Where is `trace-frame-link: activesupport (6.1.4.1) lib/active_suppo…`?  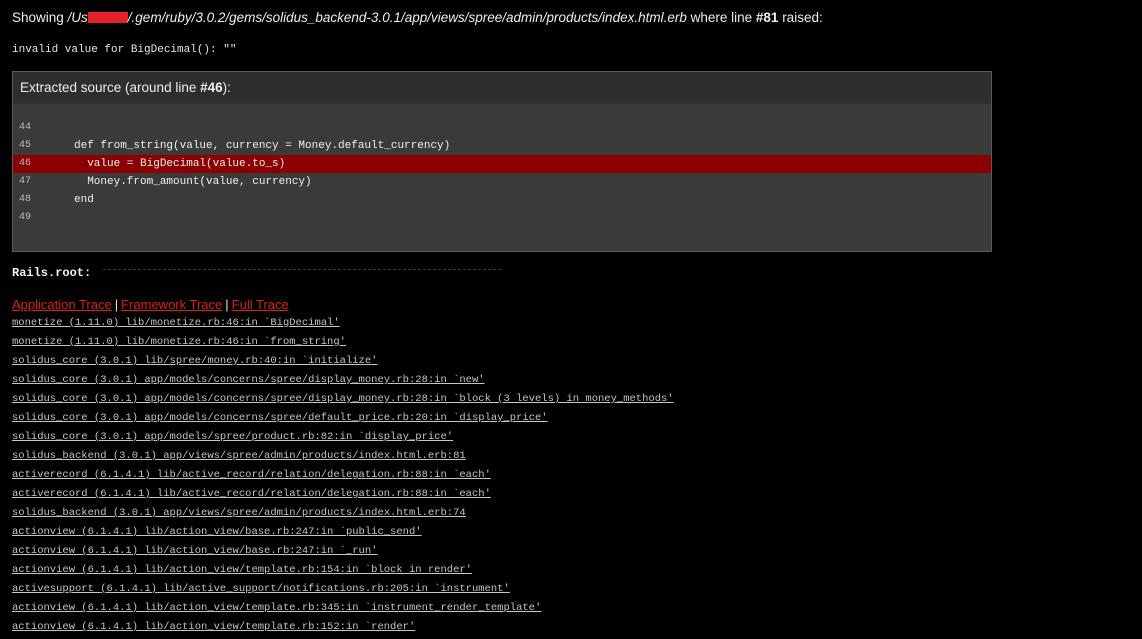
trace-frame-link: activesupport (6.1.4.1) lib/active_suppo… is located at coordinates (343, 591).